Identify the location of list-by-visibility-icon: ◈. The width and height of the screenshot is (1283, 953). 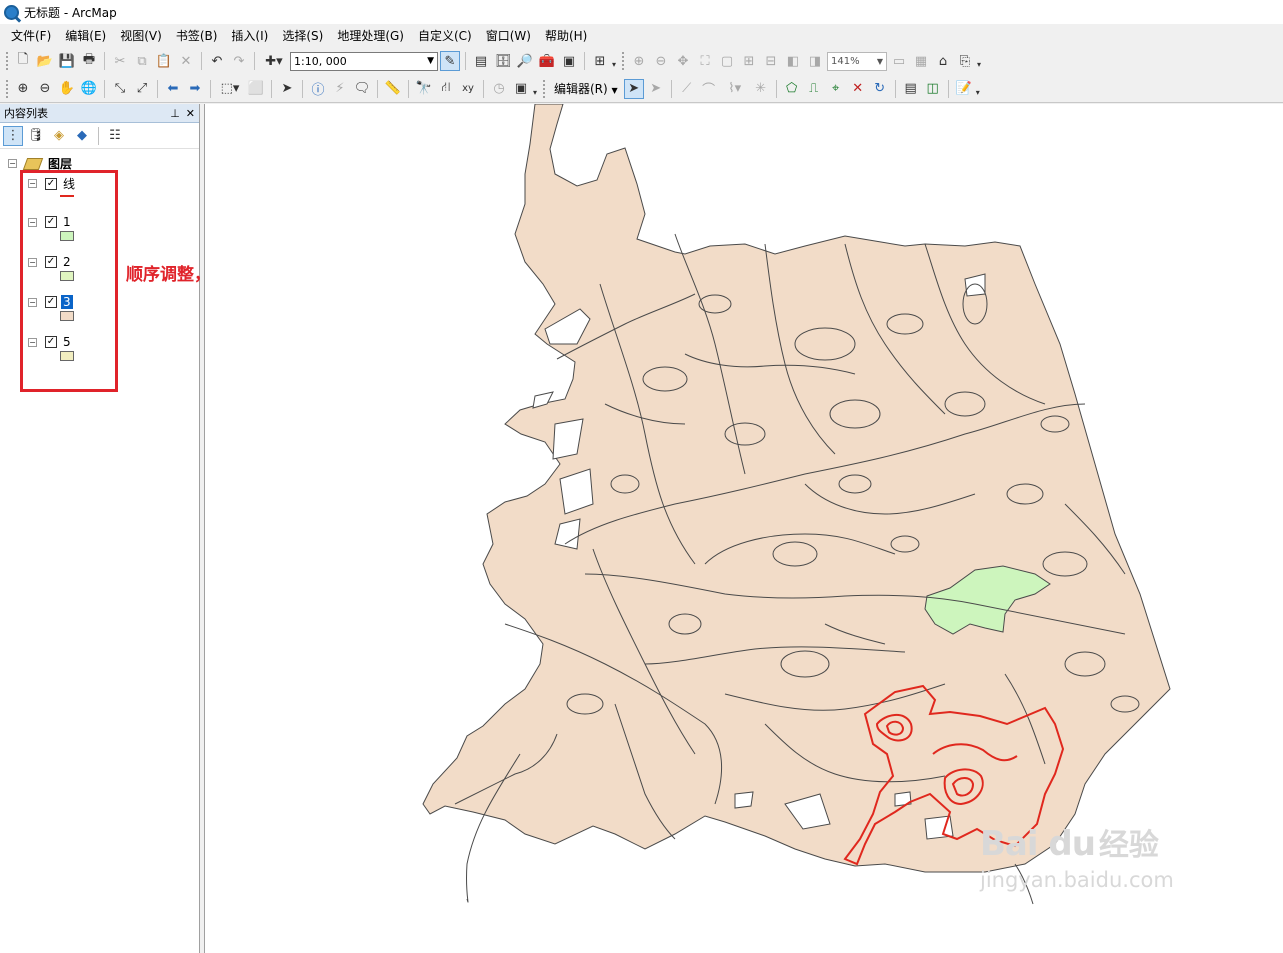
(59, 136).